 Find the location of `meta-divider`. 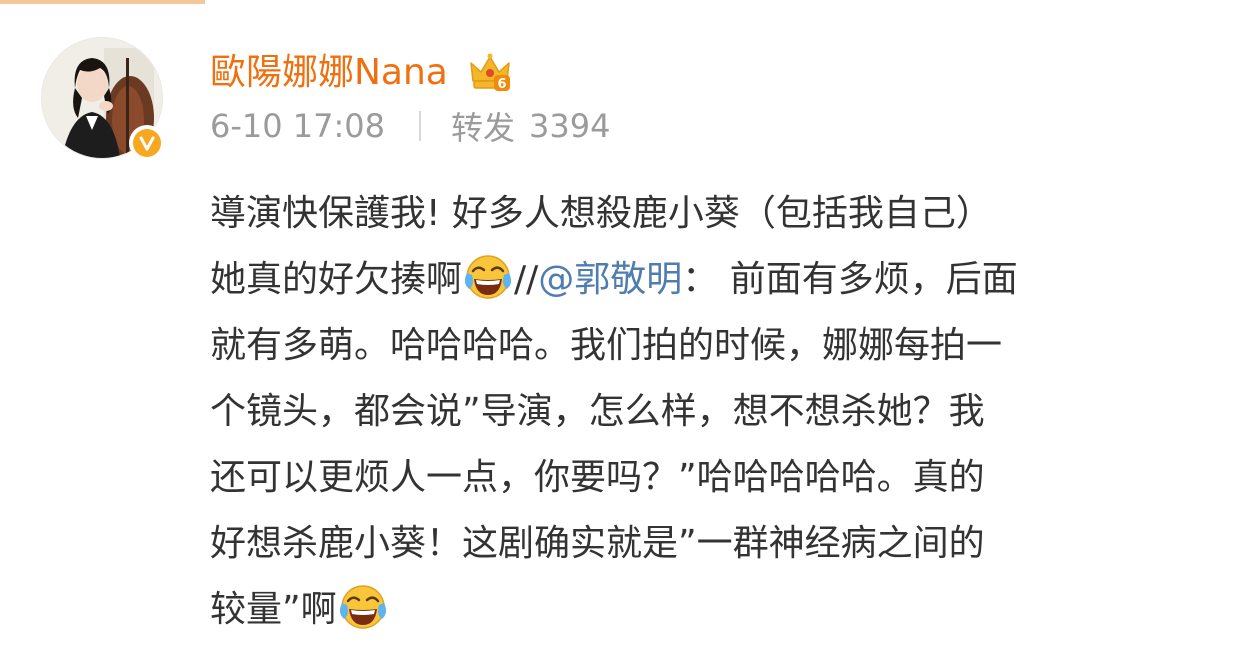

meta-divider is located at coordinates (420, 126).